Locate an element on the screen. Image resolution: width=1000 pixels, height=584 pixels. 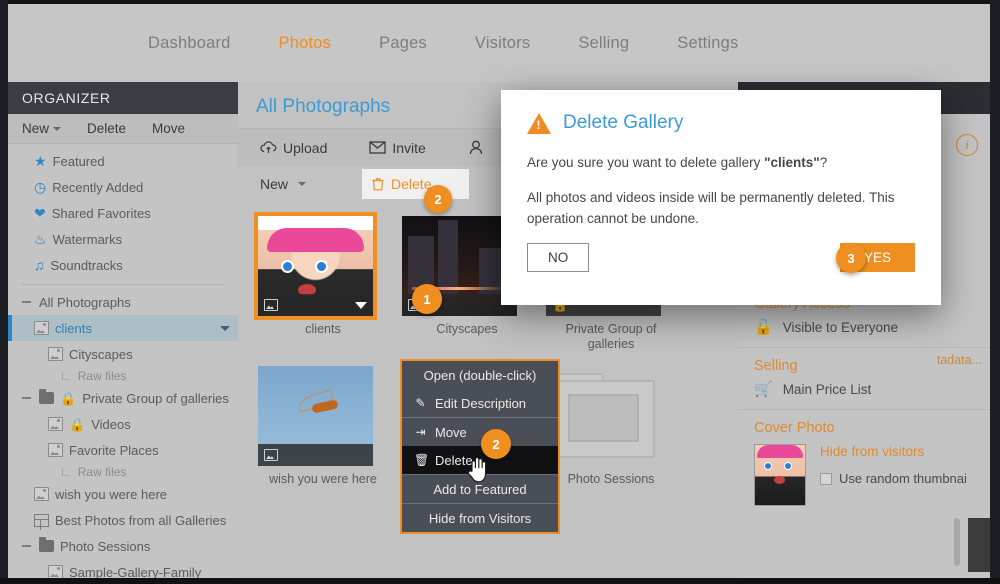
context-menu-item-move: ⇥ Move is located at coordinates (480, 432).